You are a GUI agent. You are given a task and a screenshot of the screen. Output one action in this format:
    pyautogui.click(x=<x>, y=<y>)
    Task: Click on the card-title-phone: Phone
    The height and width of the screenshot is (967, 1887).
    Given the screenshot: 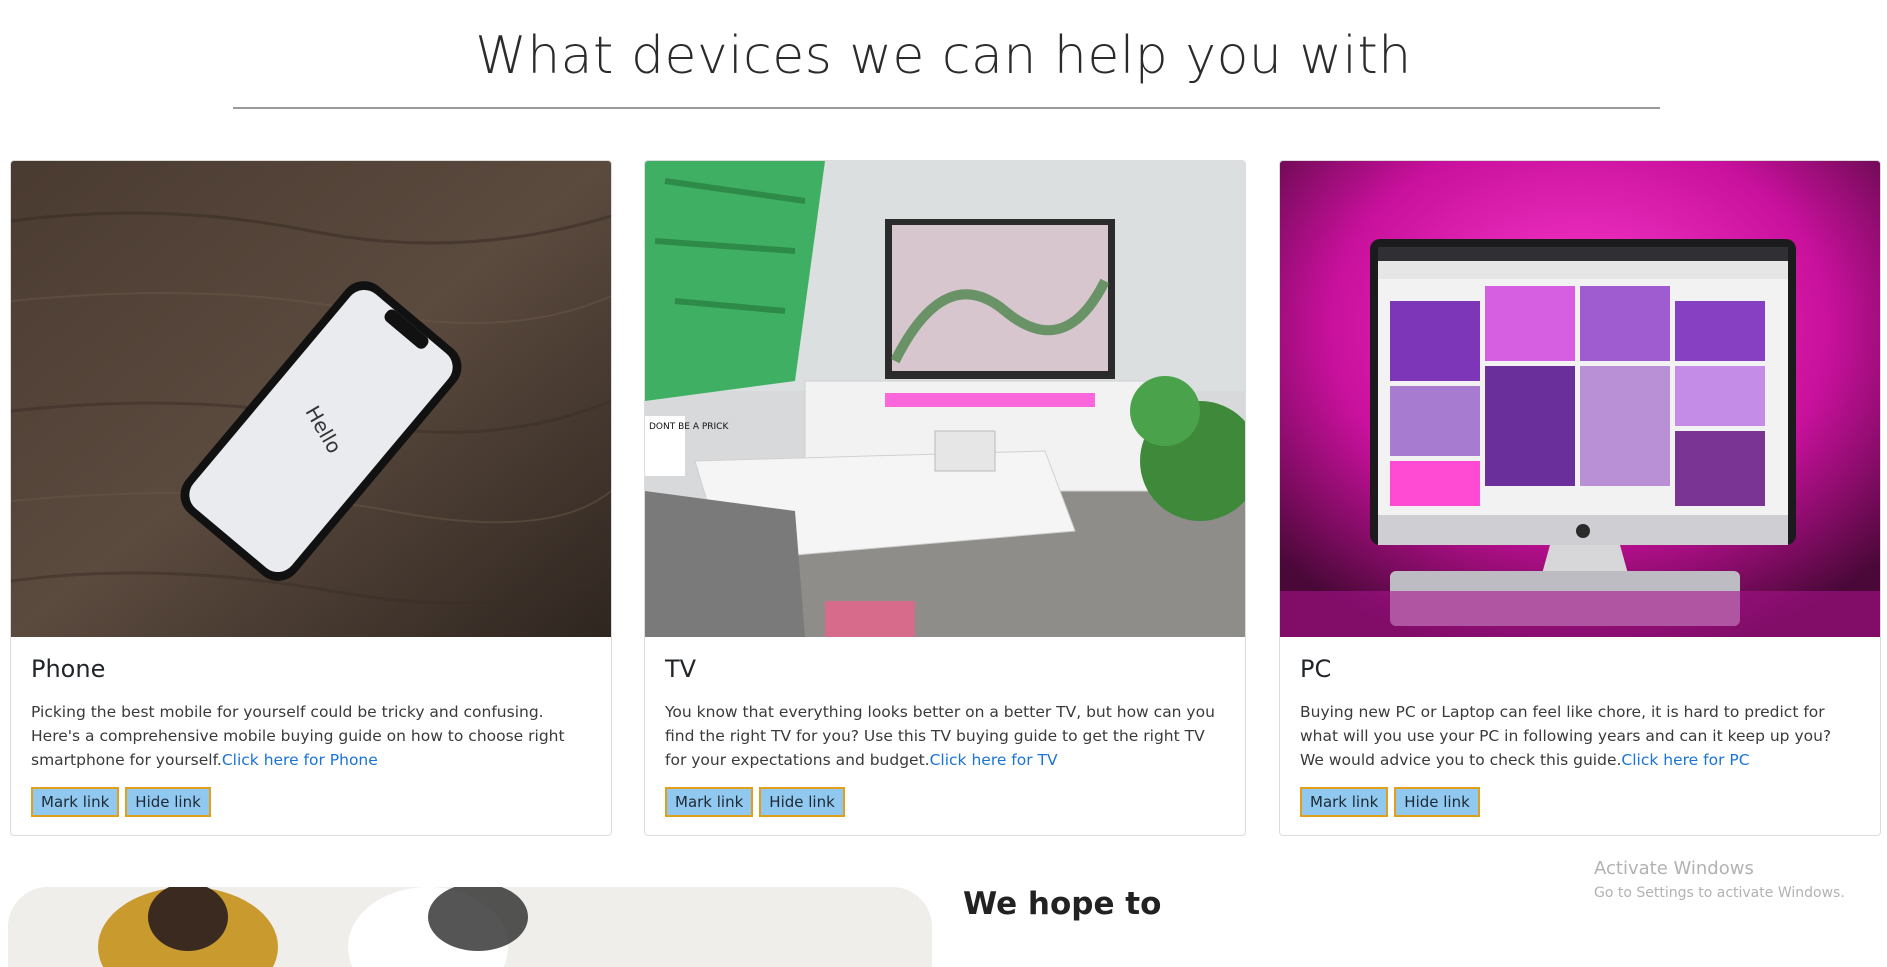 What is the action you would take?
    pyautogui.click(x=68, y=669)
    